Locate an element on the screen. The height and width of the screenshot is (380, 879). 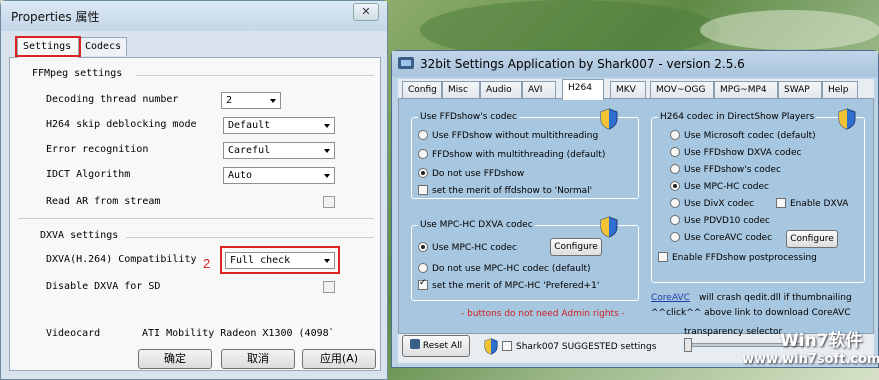
radio-ffdshow-off: Do not use FFDshow is located at coordinates (471, 173).